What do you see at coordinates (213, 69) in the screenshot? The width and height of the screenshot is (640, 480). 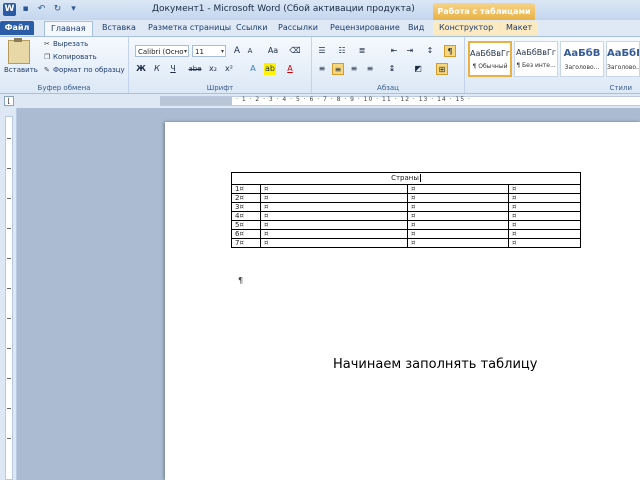 I see `subscript-button: x₂` at bounding box center [213, 69].